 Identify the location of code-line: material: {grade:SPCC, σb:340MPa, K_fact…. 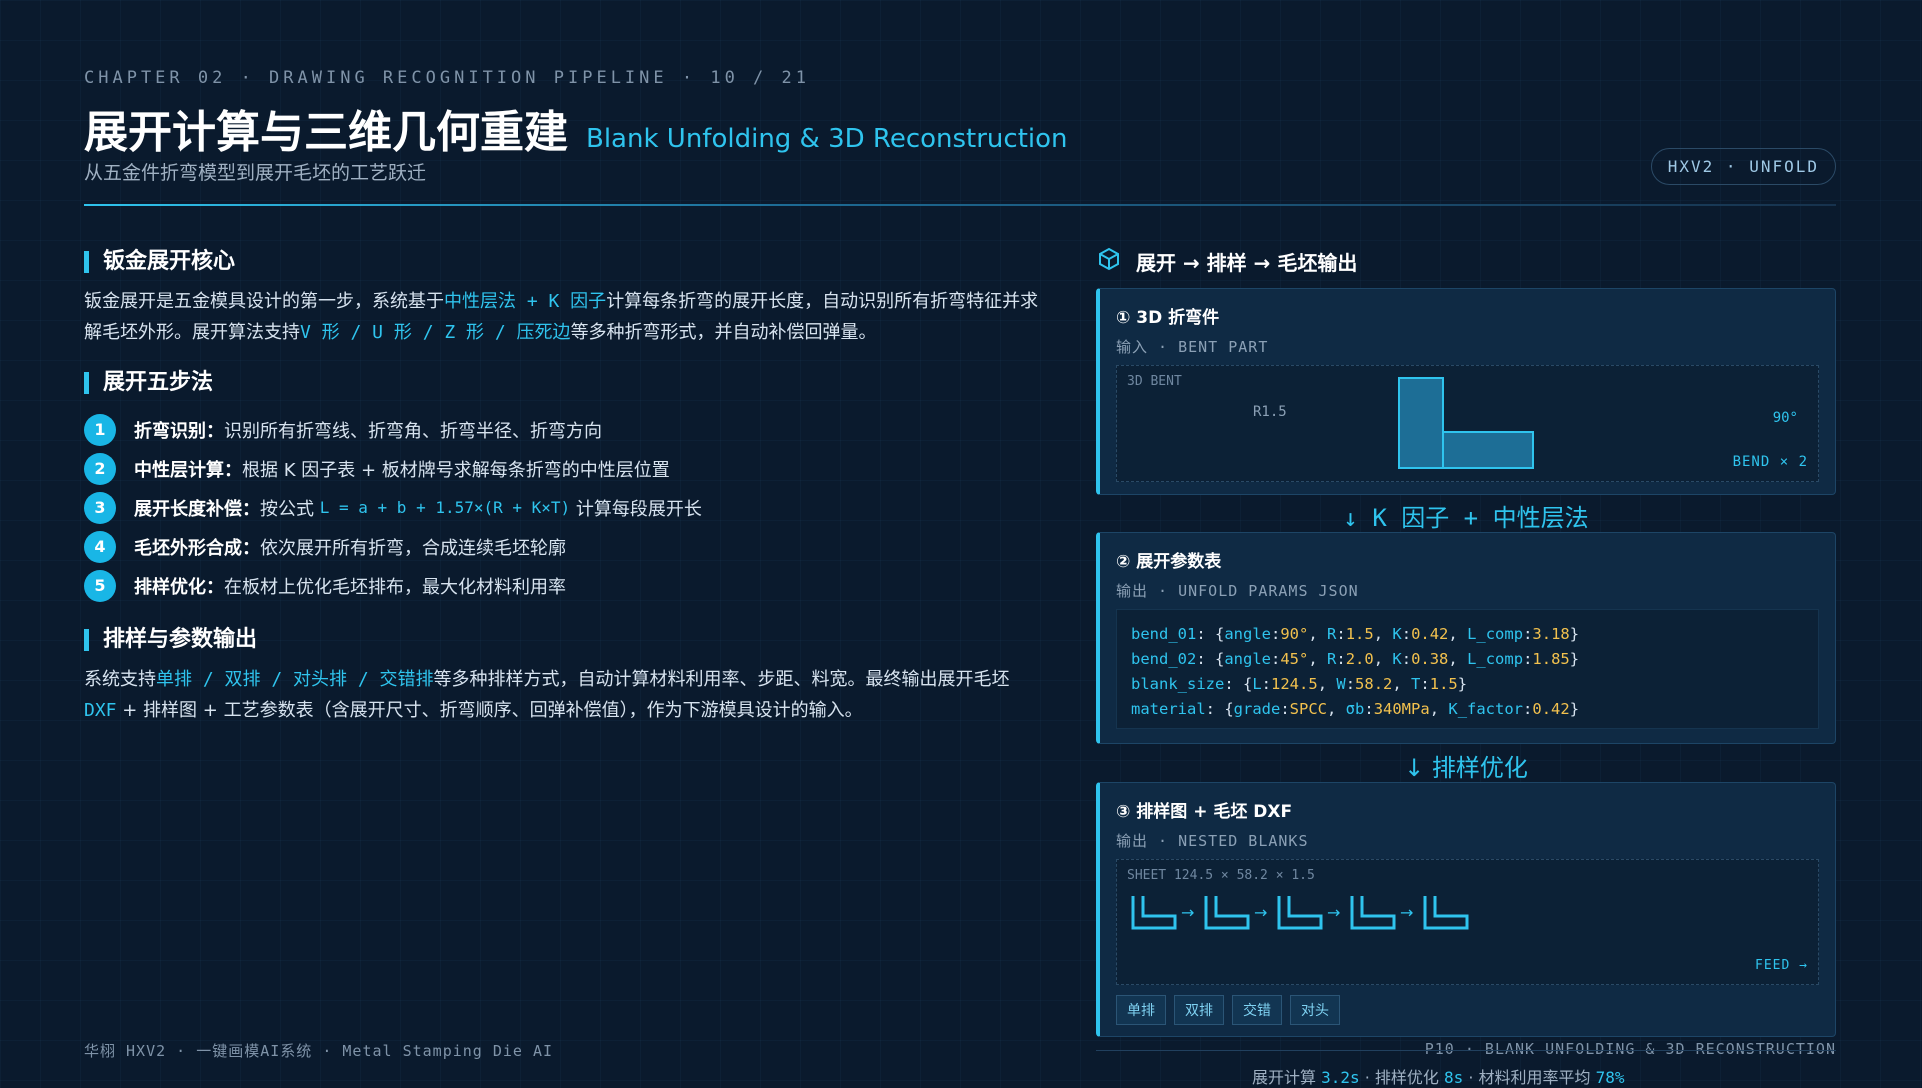
(1355, 709).